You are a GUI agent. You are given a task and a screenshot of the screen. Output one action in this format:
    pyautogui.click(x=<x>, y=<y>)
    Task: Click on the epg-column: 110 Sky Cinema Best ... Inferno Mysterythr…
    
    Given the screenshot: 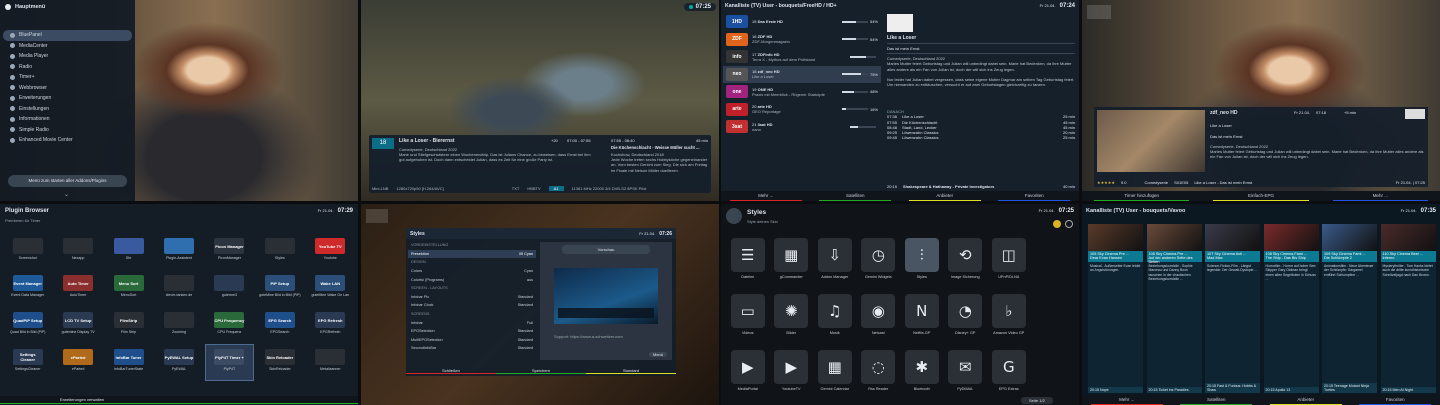 What is the action you would take?
    pyautogui.click(x=1408, y=308)
    